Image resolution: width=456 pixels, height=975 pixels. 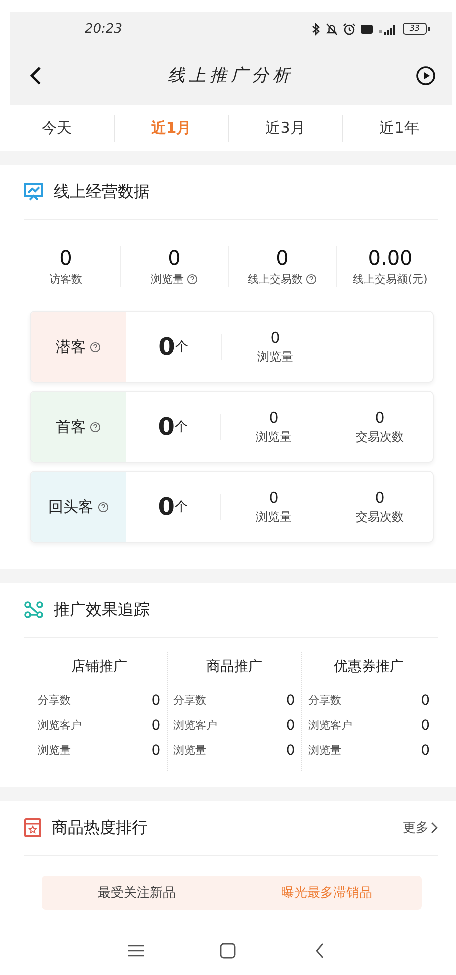 I want to click on home-icon, so click(x=228, y=951).